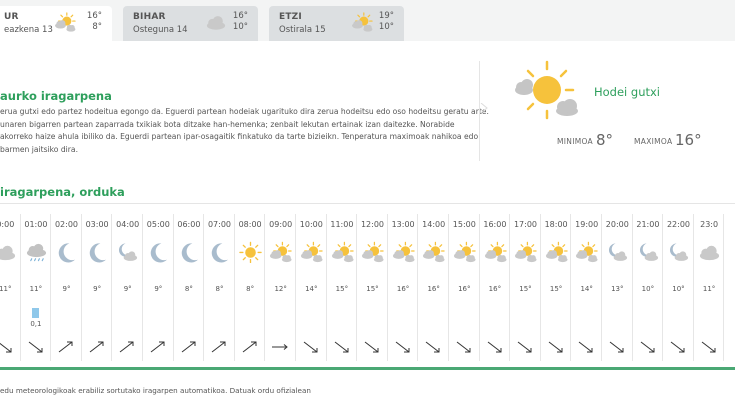 The image size is (735, 413). I want to click on hour-time: 03:00, so click(97, 224).